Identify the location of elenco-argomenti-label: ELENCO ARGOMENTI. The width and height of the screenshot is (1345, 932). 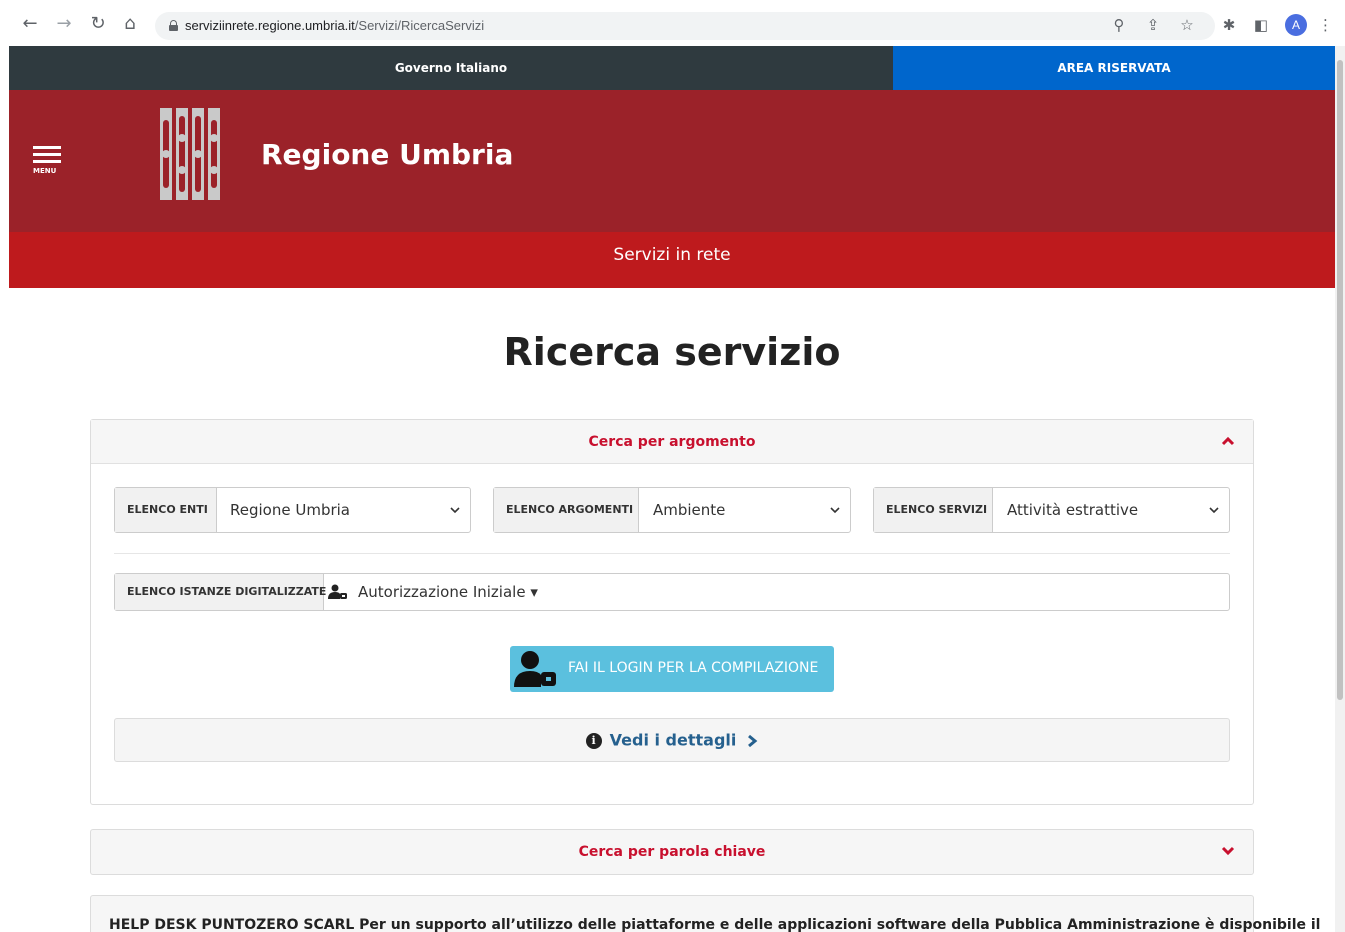
(566, 510).